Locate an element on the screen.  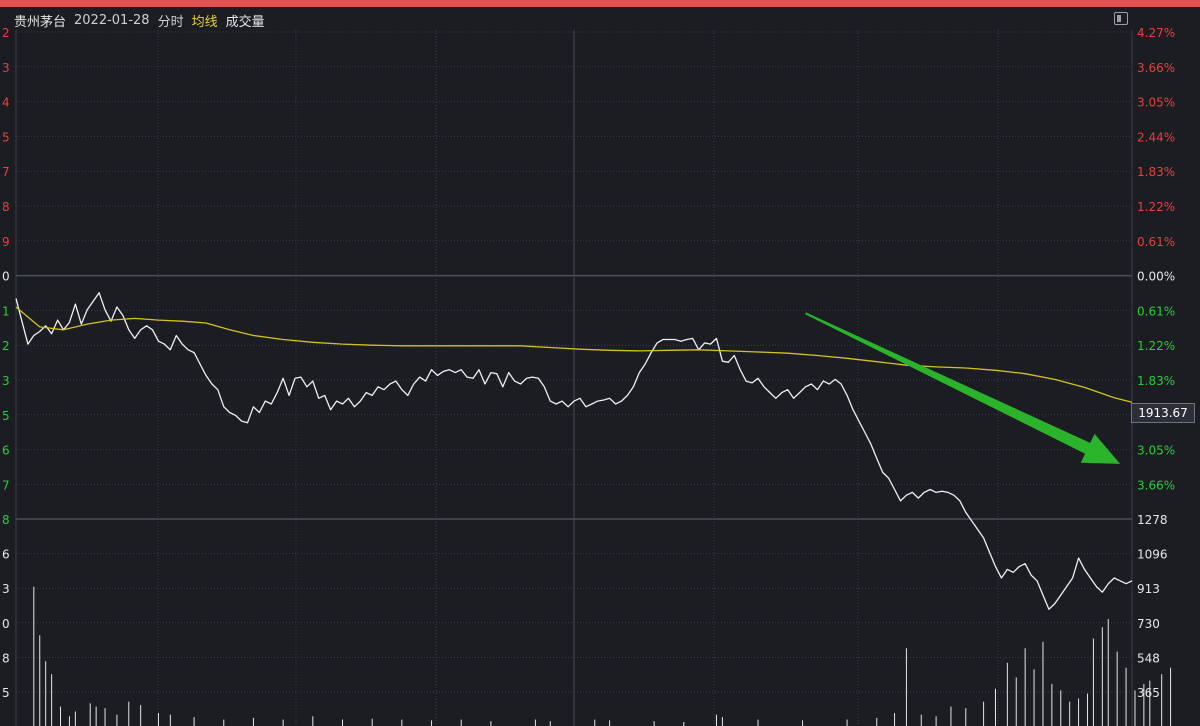
left-volume-tick-label: 6 is located at coordinates (6, 555).